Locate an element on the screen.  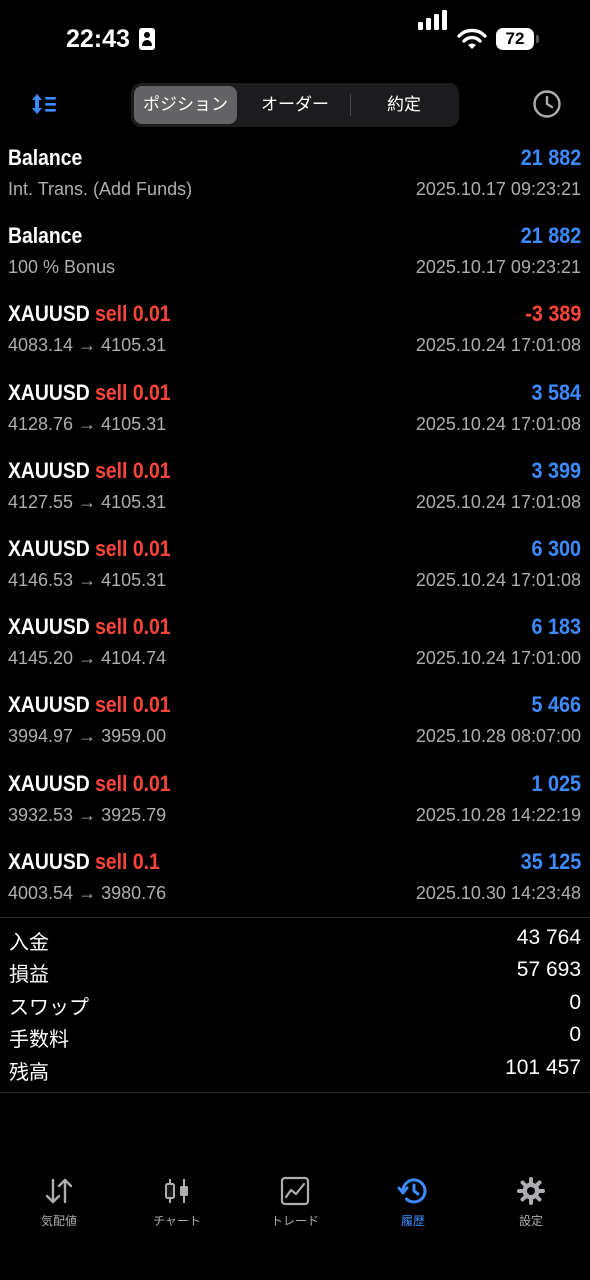
history-toolbar: ポジション オーダー 約定 is located at coordinates (295, 105).